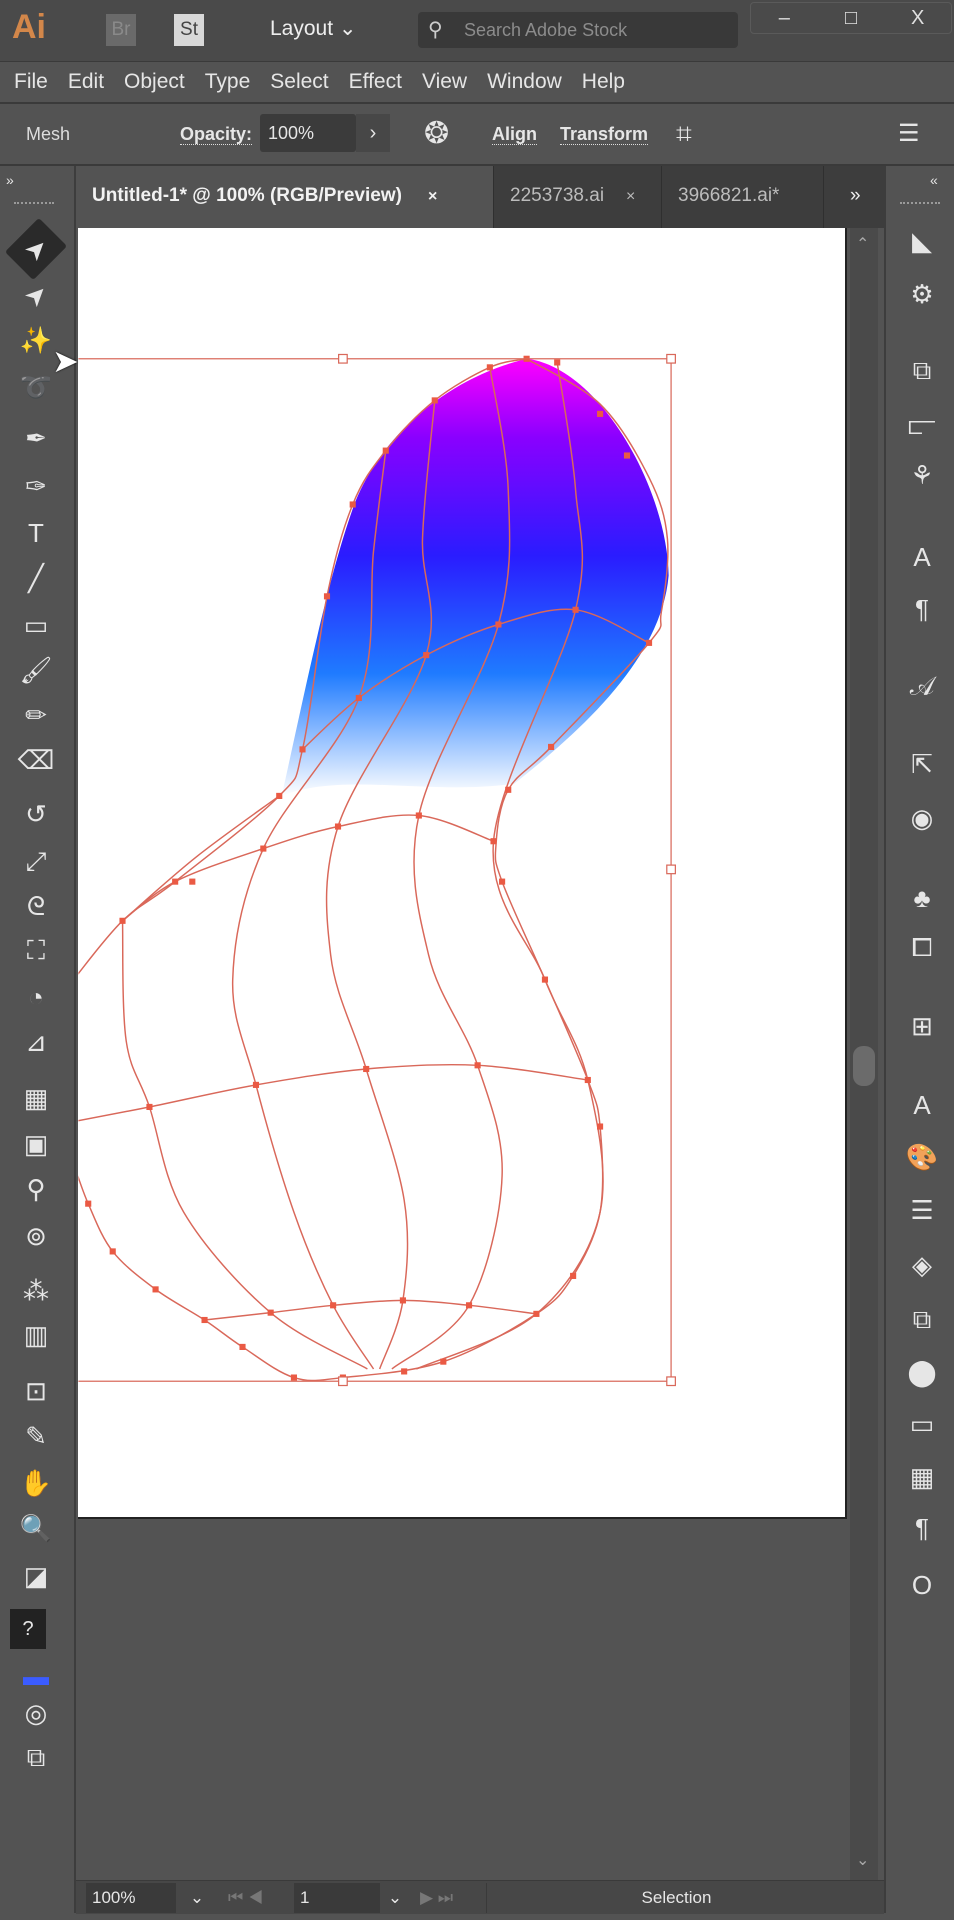  I want to click on hand-tool: ✋, so click(36, 1483).